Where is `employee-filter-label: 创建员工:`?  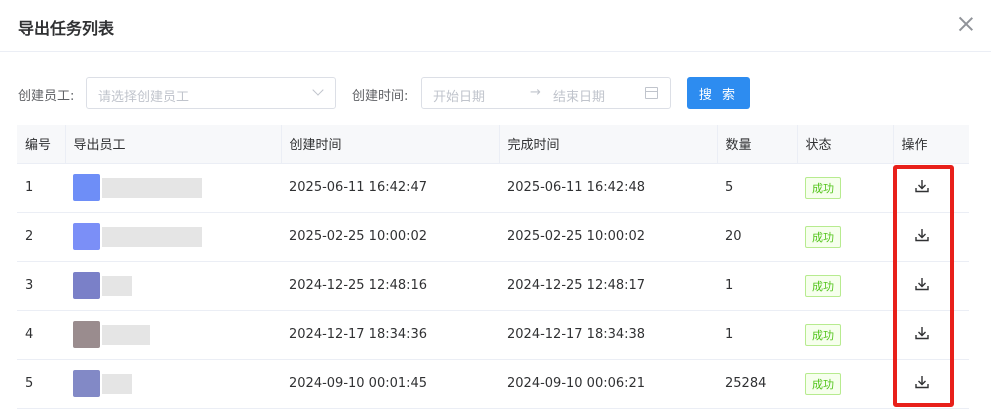
employee-filter-label: 创建员工: is located at coordinates (46, 96).